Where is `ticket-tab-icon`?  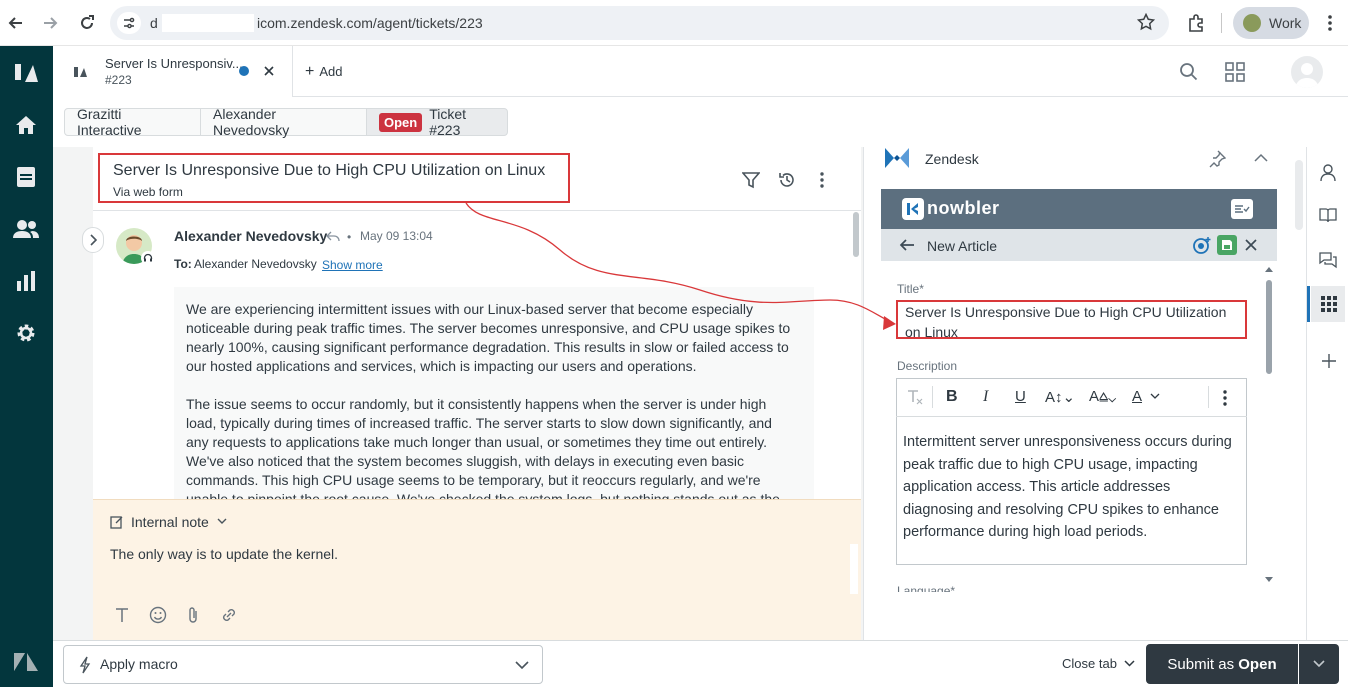
ticket-tab-icon is located at coordinates (80, 72).